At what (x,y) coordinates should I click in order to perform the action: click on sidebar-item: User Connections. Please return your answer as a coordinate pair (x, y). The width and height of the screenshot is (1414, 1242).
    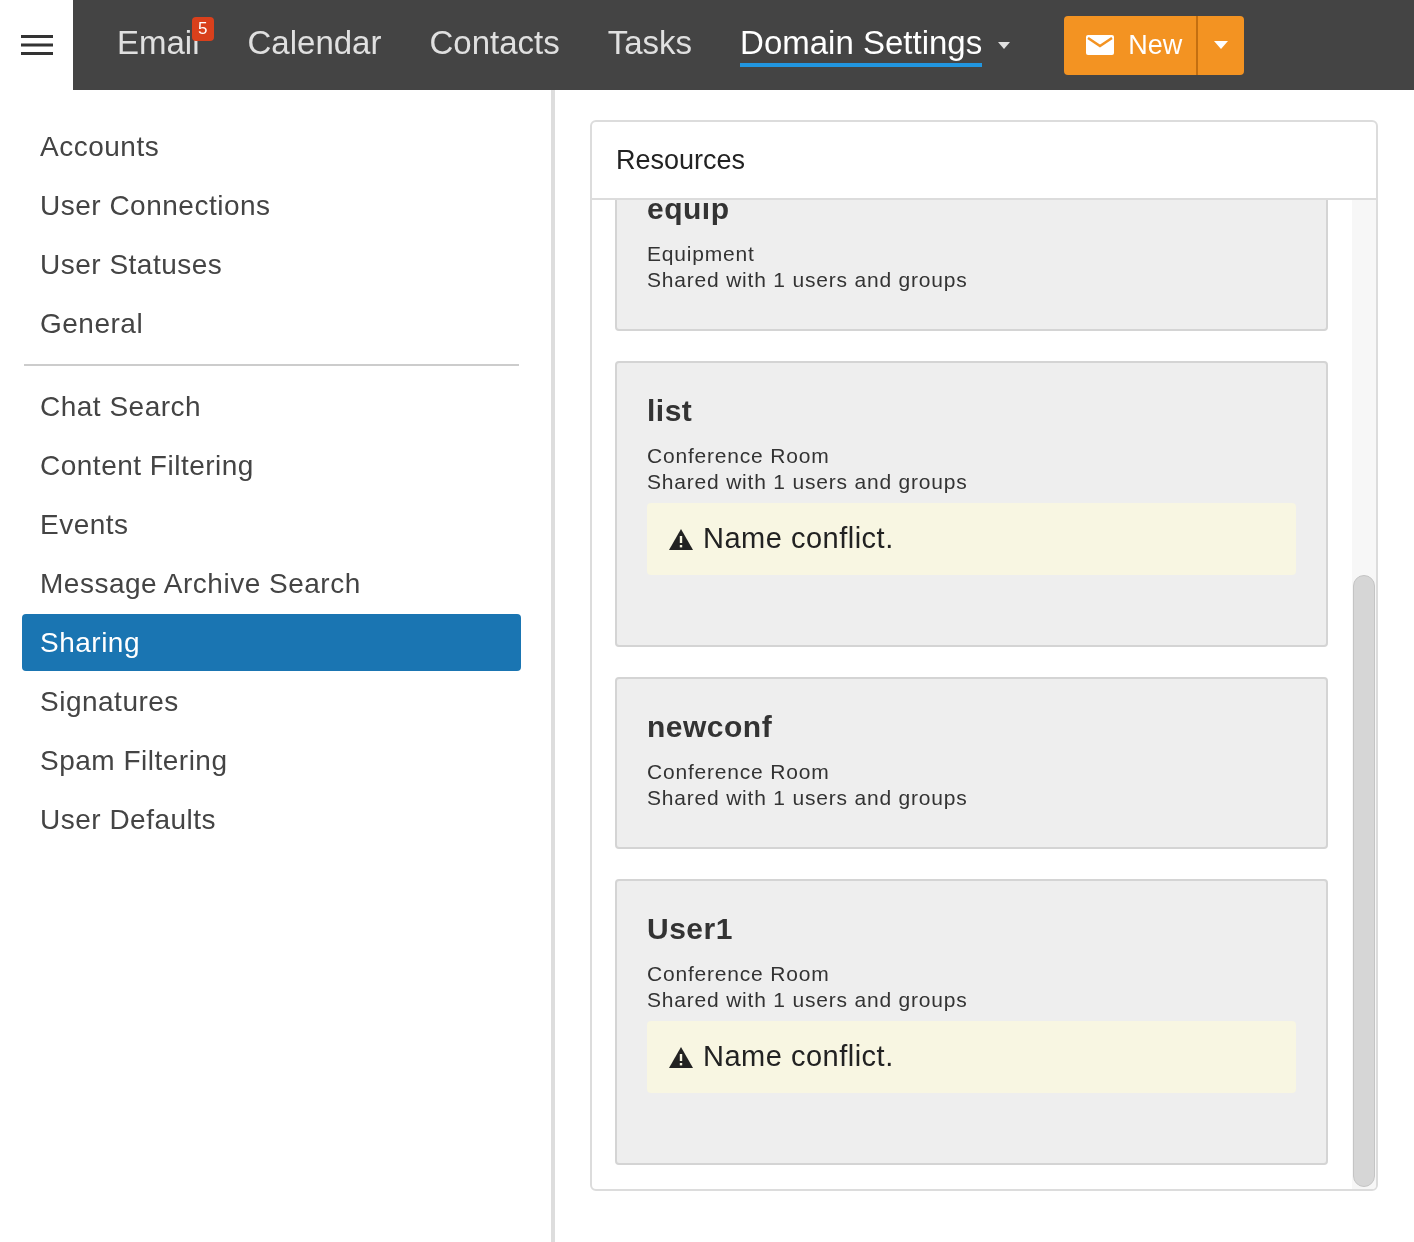
    Looking at the image, I should click on (271, 205).